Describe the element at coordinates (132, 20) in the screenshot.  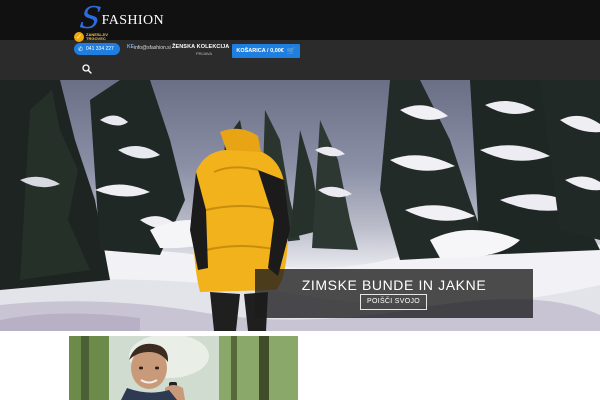
I see `logo-text: FASHION` at that location.